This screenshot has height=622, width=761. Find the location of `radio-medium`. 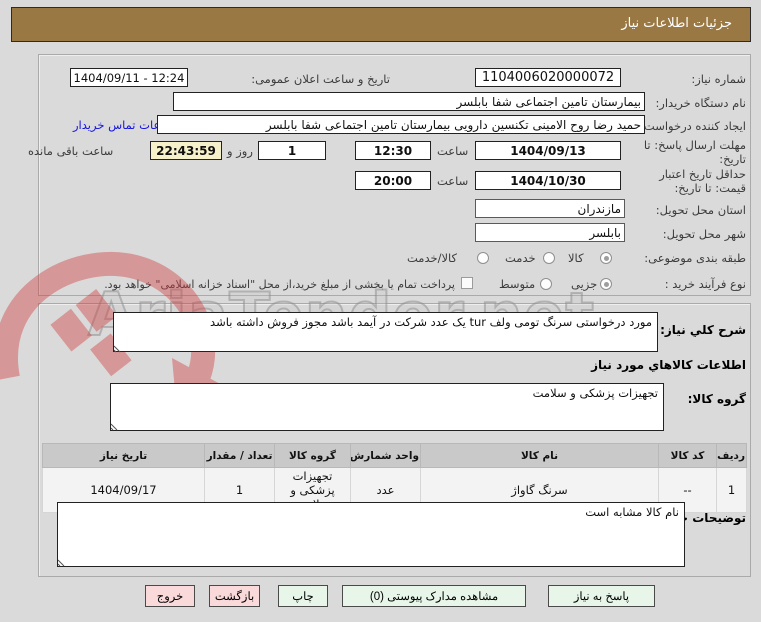

radio-medium is located at coordinates (546, 284).